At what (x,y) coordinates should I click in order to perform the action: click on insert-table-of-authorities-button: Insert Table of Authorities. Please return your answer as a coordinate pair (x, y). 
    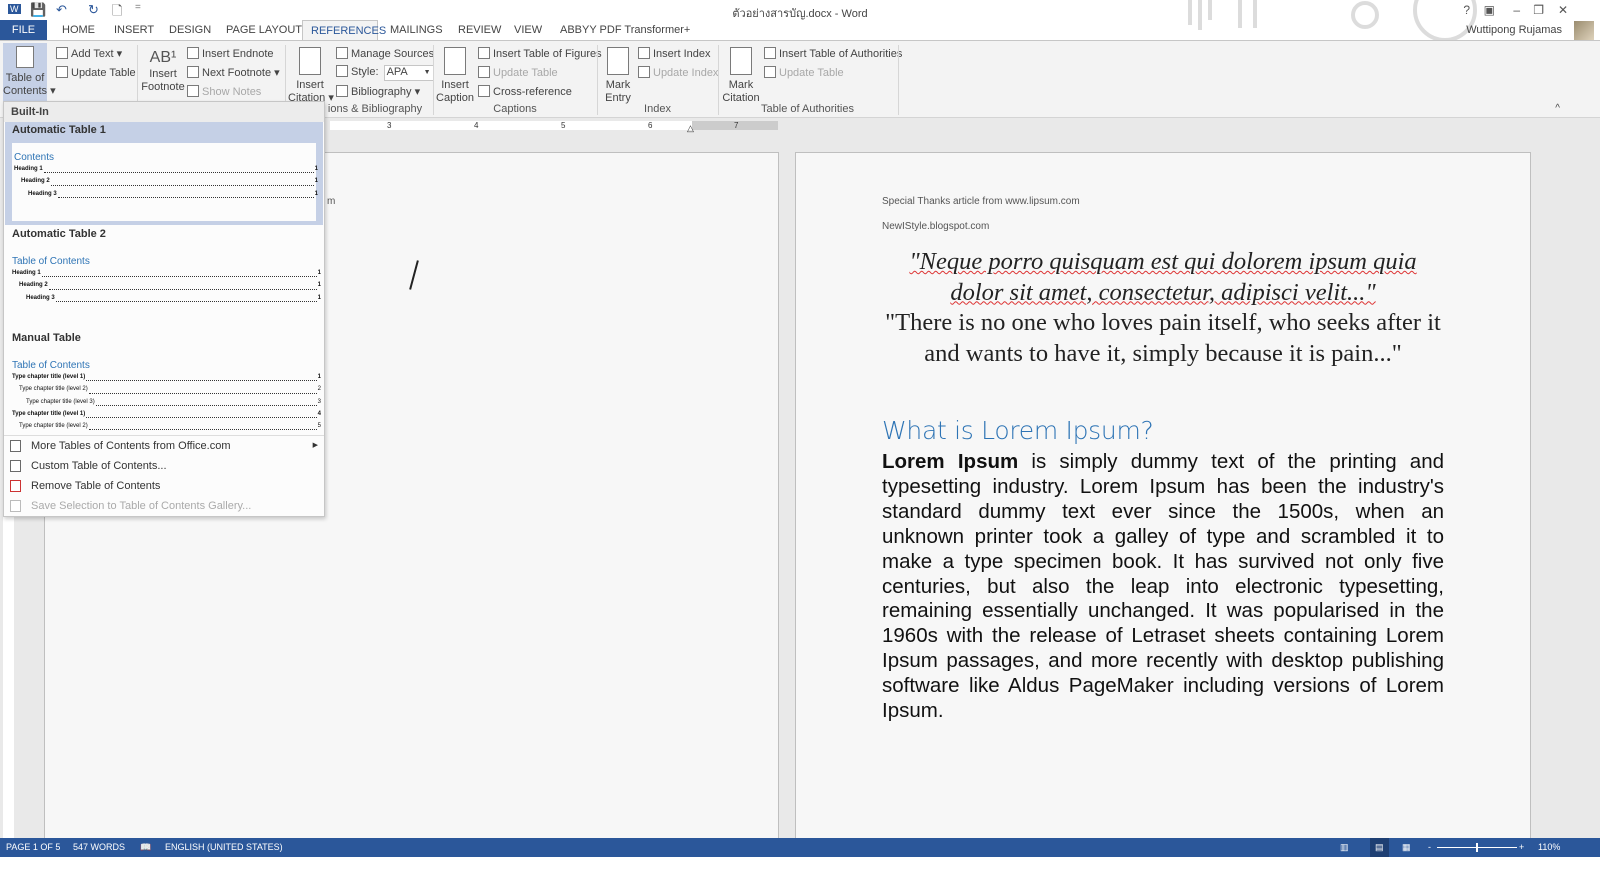
    Looking at the image, I should click on (833, 53).